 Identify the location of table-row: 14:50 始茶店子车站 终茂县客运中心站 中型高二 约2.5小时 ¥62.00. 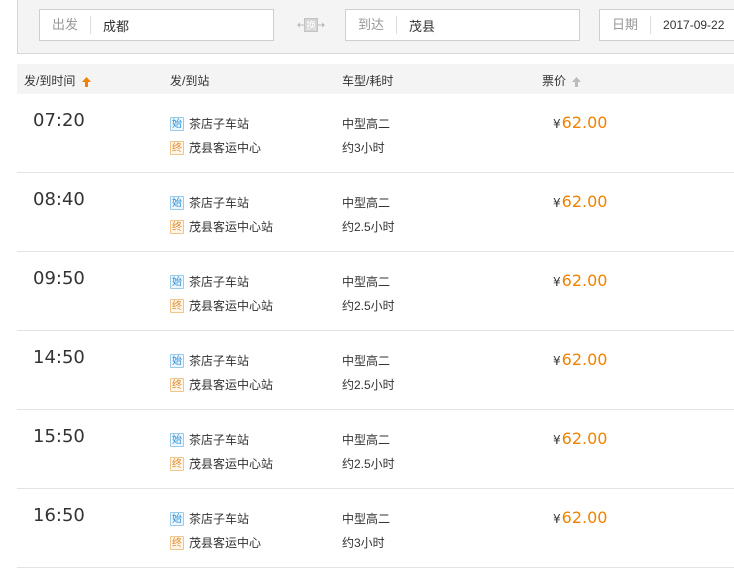
(375, 370).